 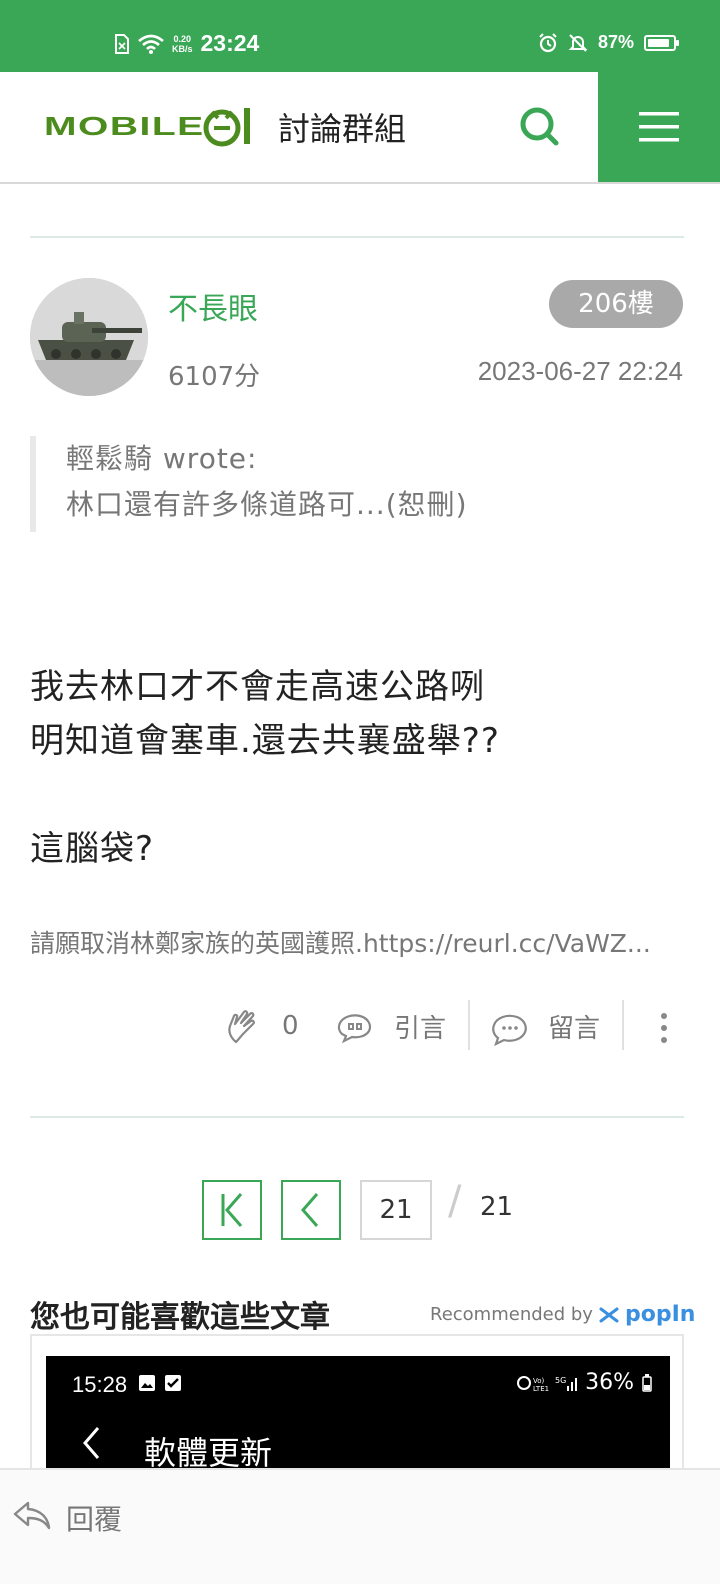 I want to click on svg-text: LTE1, so click(x=541, y=1388).